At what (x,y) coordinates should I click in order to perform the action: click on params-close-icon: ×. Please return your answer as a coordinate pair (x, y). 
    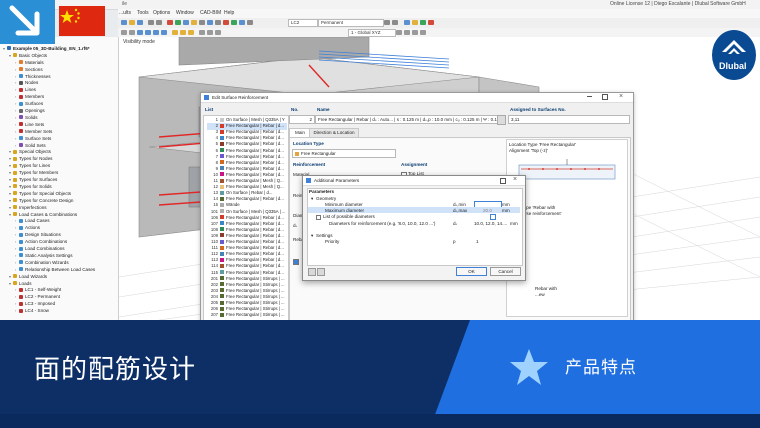
    Looking at the image, I should click on (515, 179).